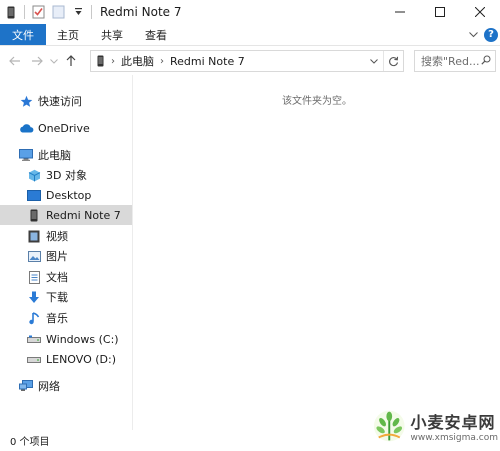 The height and width of the screenshot is (451, 500). Describe the element at coordinates (57, 277) in the screenshot. I see `nav-item-label: 文档` at that location.